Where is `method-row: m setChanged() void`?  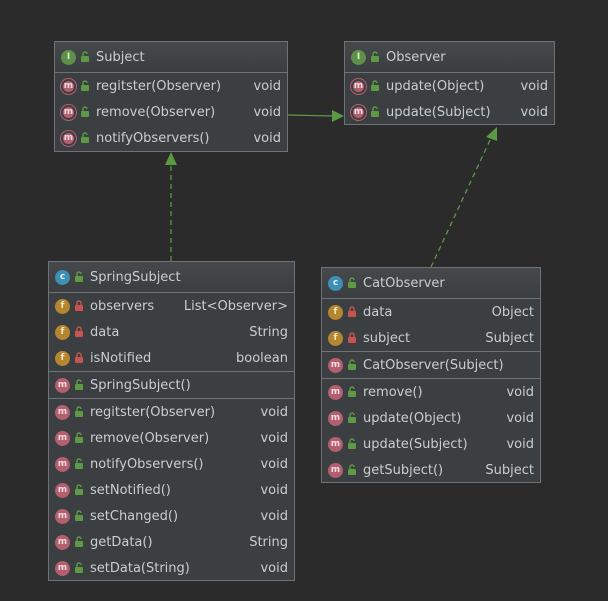
method-row: m setChanged() void is located at coordinates (171, 516).